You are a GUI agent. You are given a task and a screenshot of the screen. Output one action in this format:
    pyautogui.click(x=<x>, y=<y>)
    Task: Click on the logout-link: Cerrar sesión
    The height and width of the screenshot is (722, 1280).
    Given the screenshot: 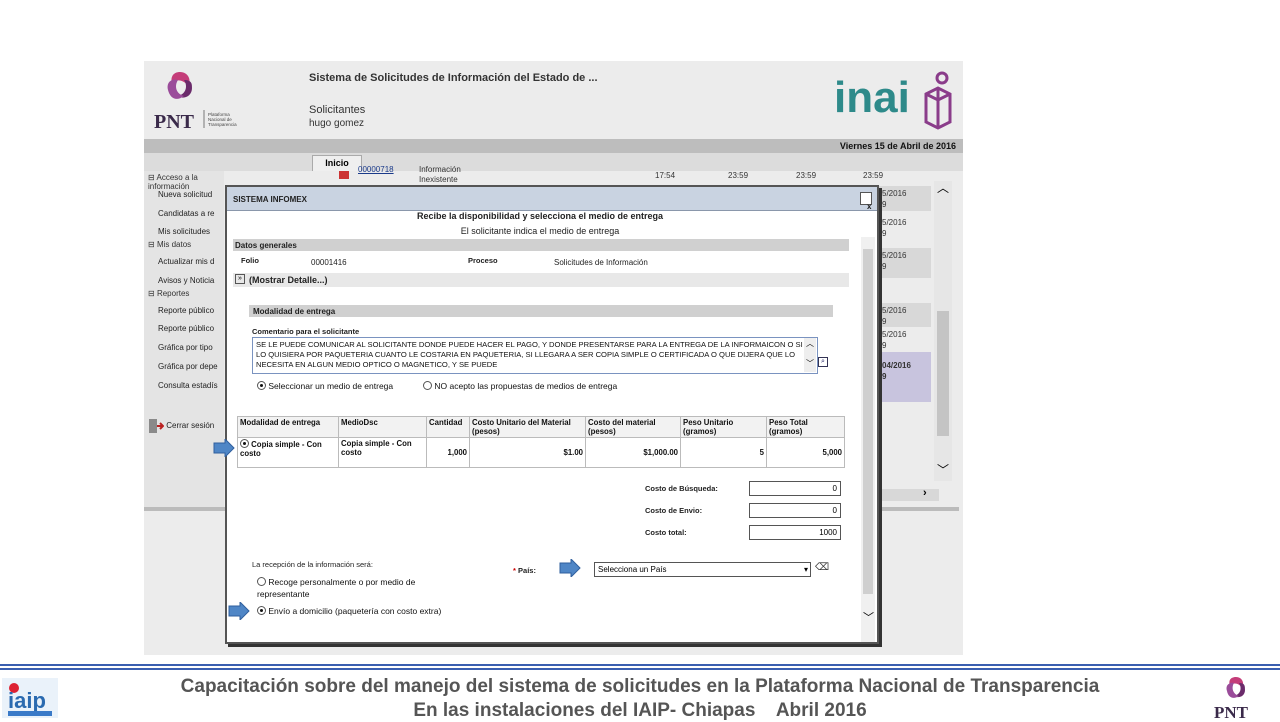 What is the action you would take?
    pyautogui.click(x=181, y=426)
    